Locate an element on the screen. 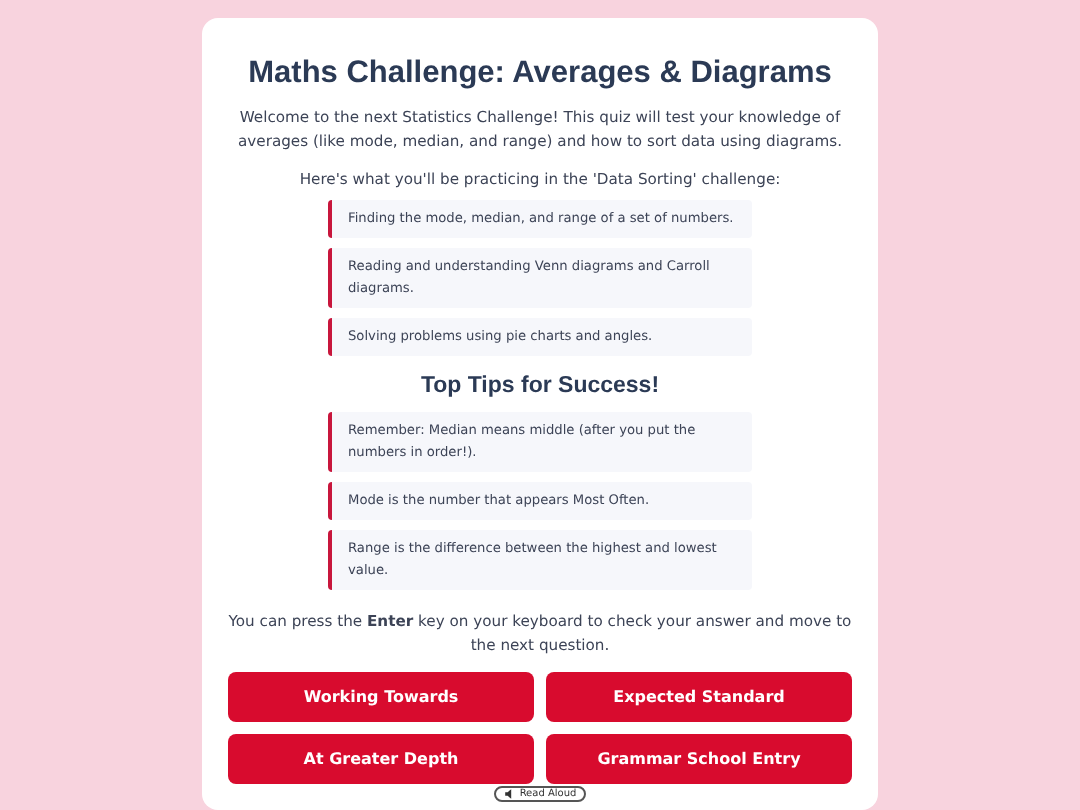 The image size is (1080, 810). page-title: Maths Challenge: Averages & Diagrams is located at coordinates (540, 74).